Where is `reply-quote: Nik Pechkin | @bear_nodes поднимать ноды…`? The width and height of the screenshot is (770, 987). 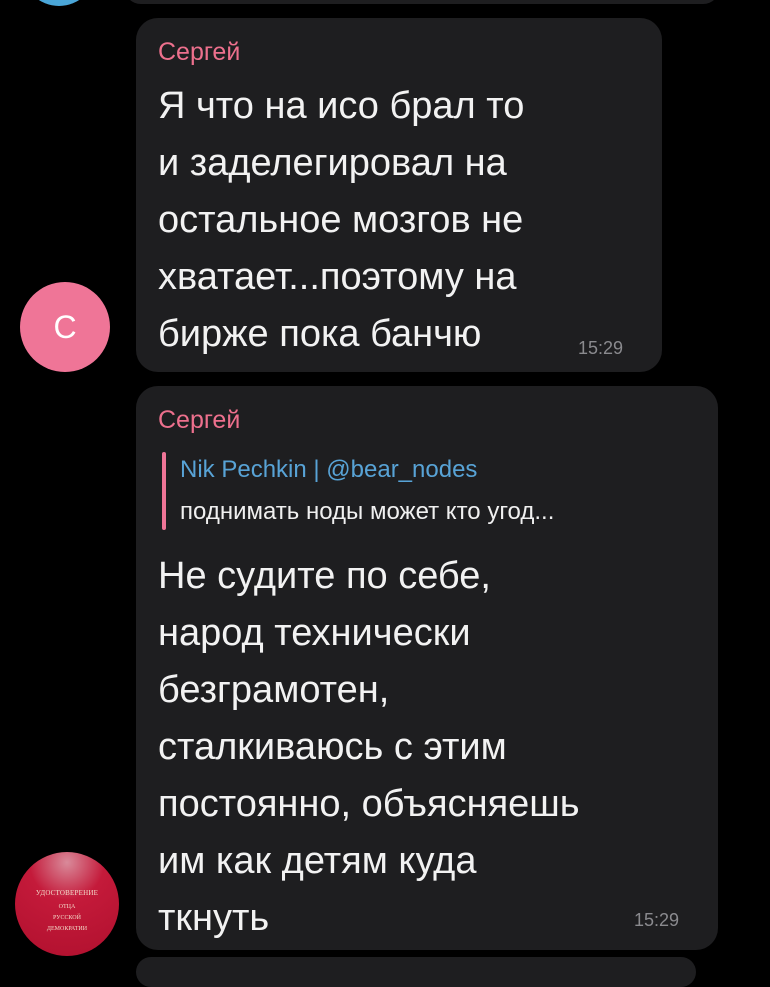
reply-quote: Nik Pechkin | @bear_nodes поднимать ноды… is located at coordinates (434, 491).